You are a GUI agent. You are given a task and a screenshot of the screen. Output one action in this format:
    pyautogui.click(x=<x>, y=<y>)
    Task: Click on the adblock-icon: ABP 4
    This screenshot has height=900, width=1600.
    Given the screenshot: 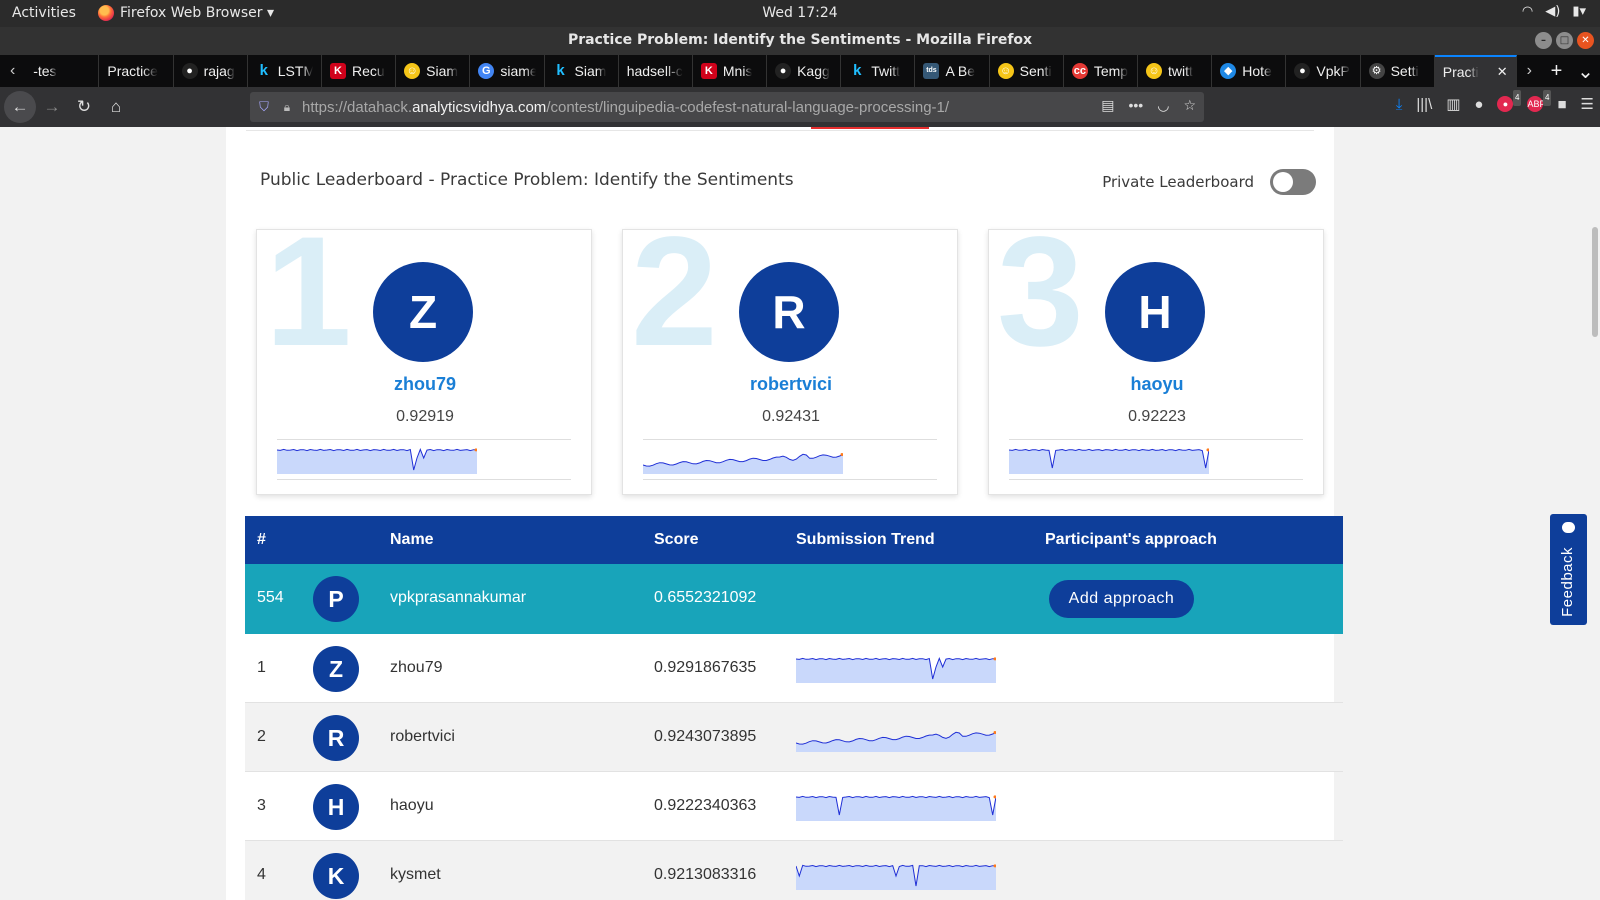 What is the action you would take?
    pyautogui.click(x=1539, y=101)
    